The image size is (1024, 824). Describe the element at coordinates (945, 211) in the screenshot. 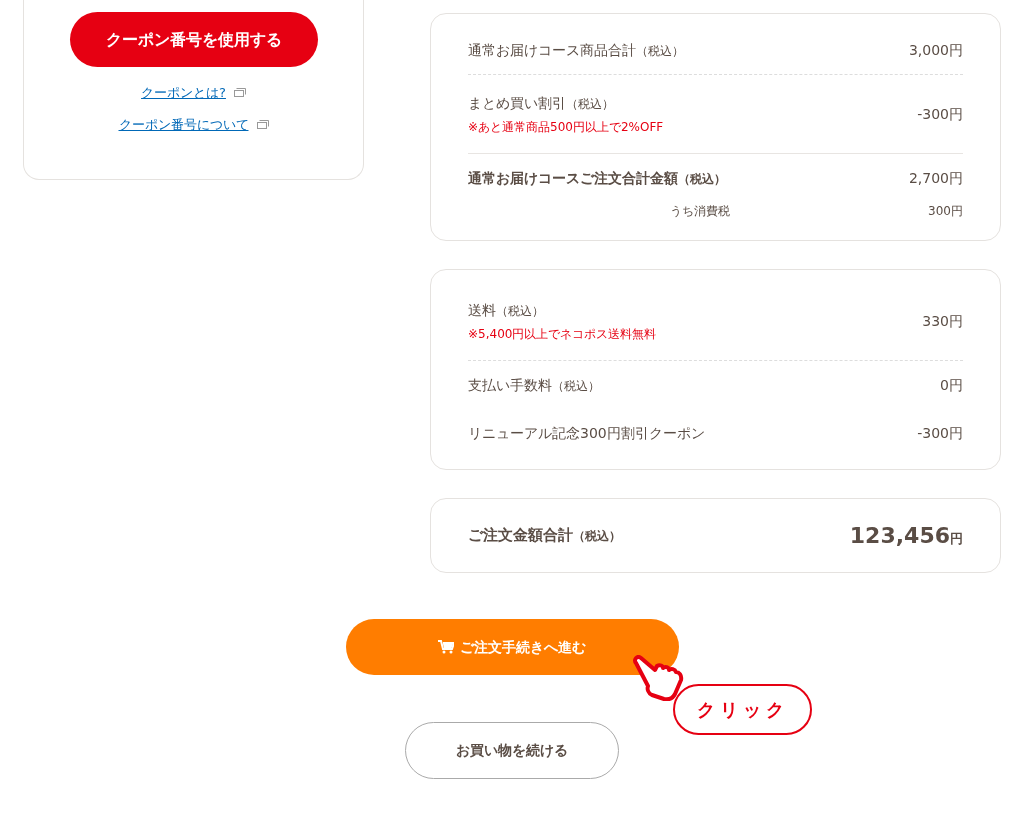

I see `tax-amount: 300円` at that location.